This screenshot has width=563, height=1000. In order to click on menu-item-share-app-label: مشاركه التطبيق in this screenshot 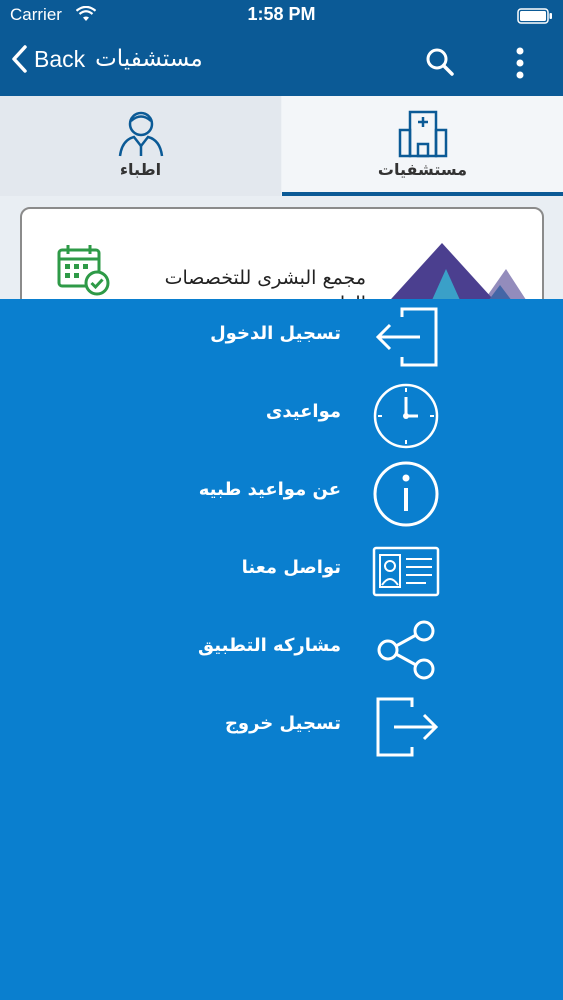, I will do `click(269, 645)`.